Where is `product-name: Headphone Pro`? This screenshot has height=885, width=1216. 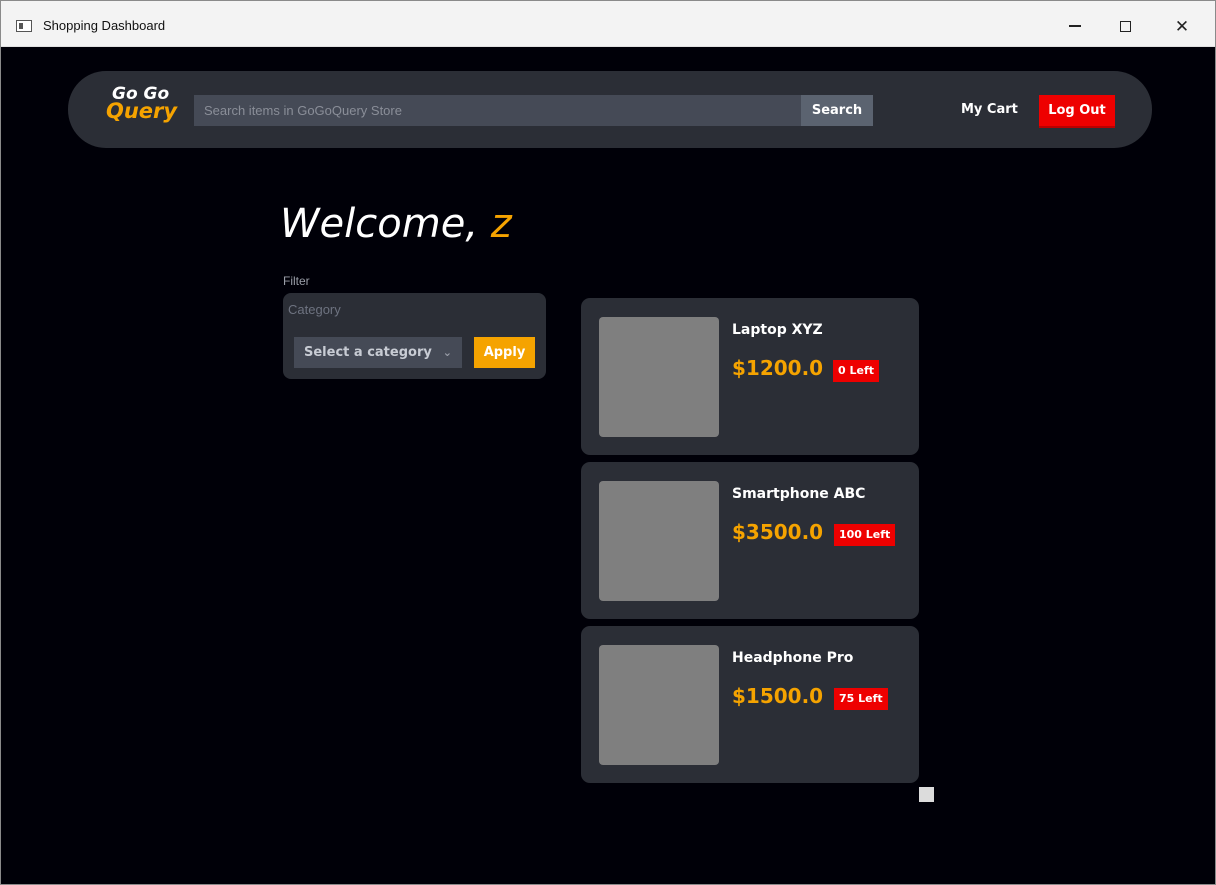
product-name: Headphone Pro is located at coordinates (793, 658).